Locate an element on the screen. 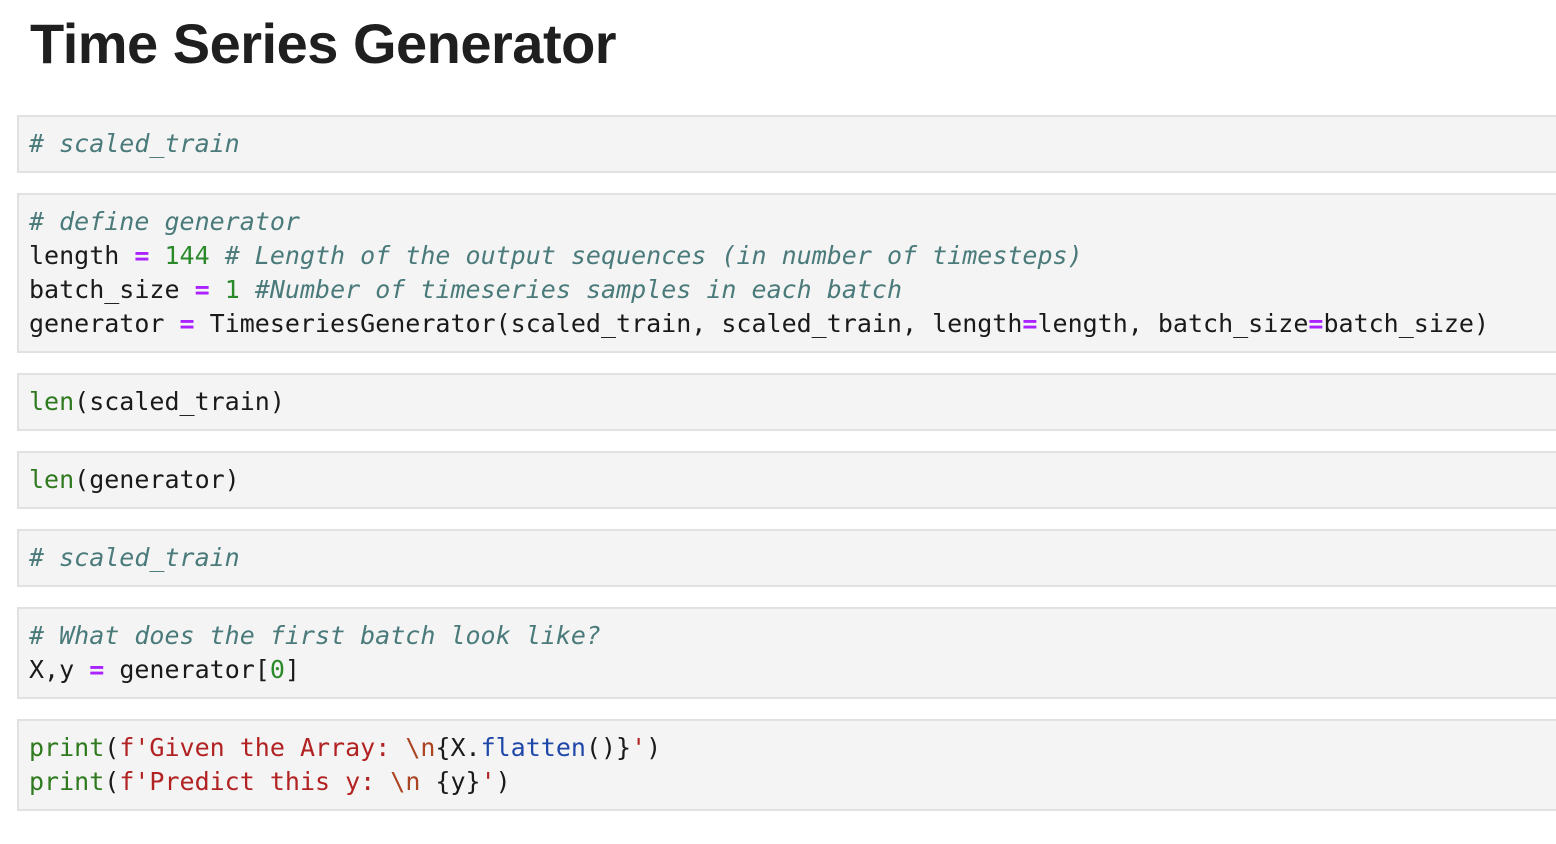 This screenshot has width=1556, height=844. code-token: batch_size is located at coordinates (112, 289).